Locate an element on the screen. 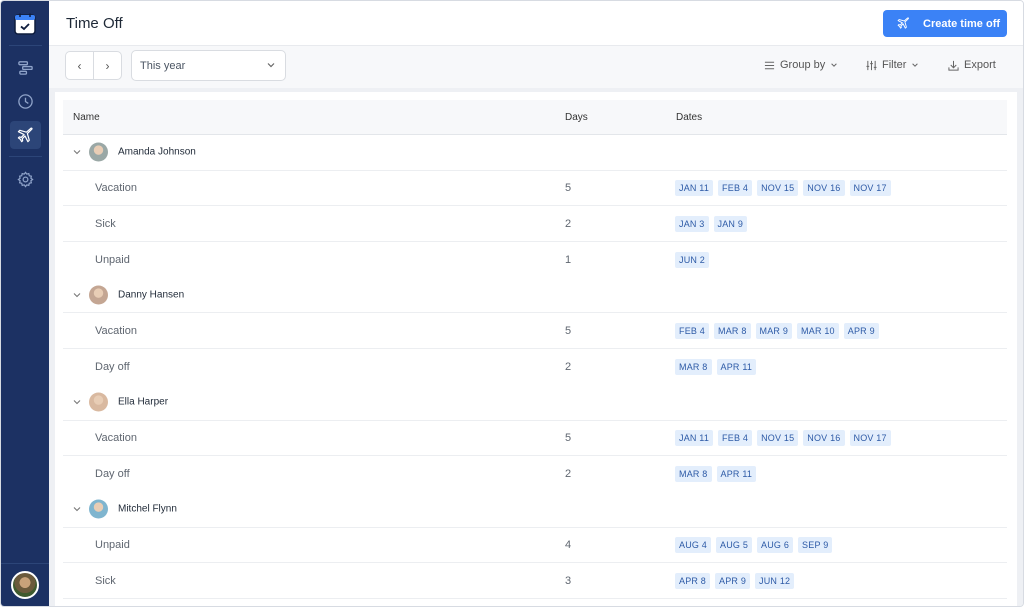 This screenshot has width=1024, height=607. sidebar-item-settings is located at coordinates (25, 179).